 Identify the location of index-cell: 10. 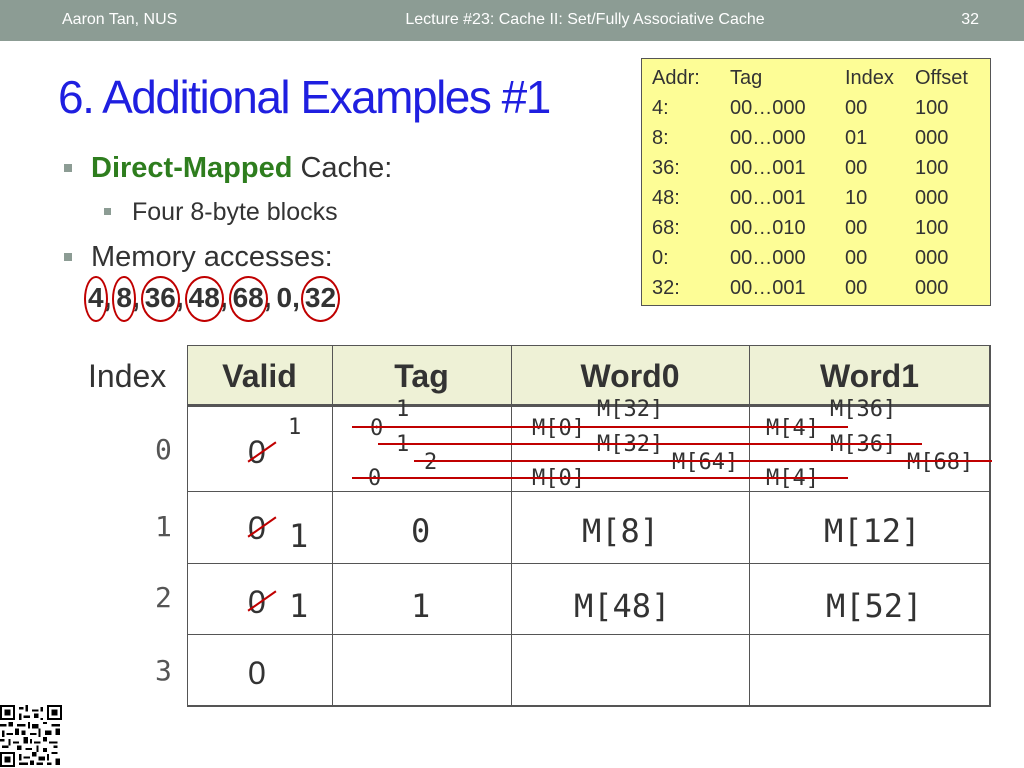
(856, 198).